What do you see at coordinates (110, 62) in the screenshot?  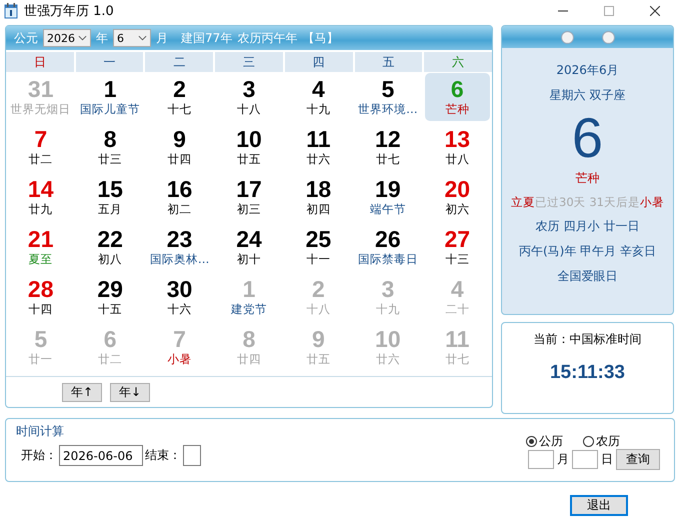 I see `weekday-header: 一` at bounding box center [110, 62].